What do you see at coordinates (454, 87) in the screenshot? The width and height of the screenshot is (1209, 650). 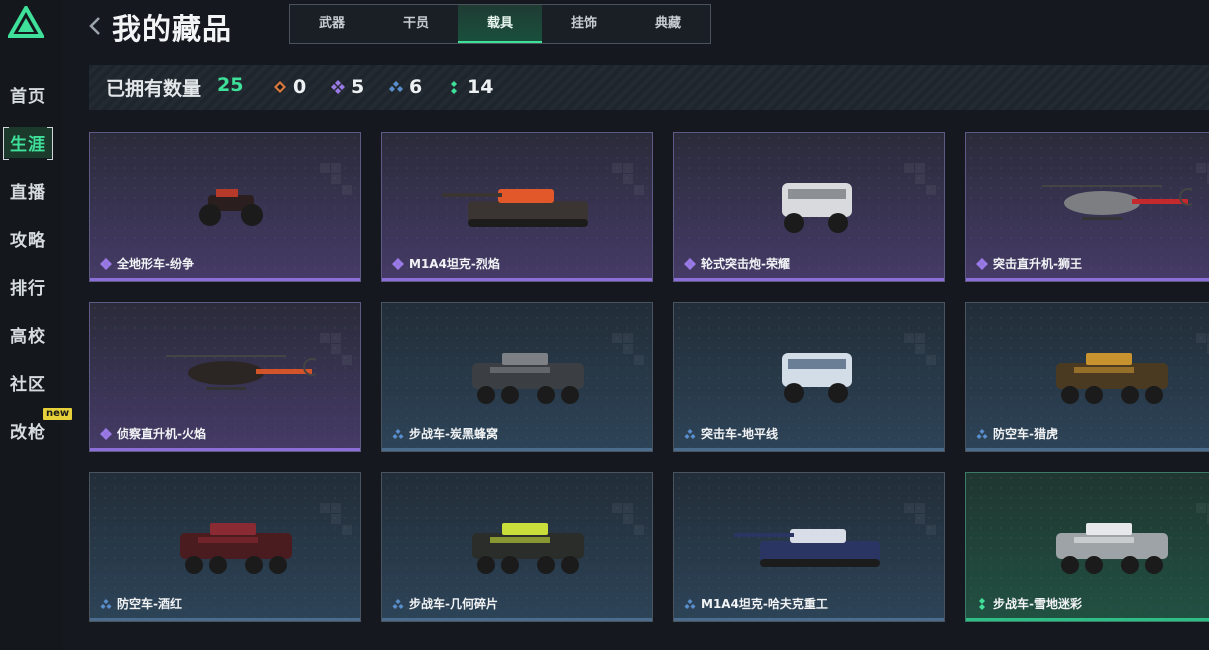 I see `green-dots-icon` at bounding box center [454, 87].